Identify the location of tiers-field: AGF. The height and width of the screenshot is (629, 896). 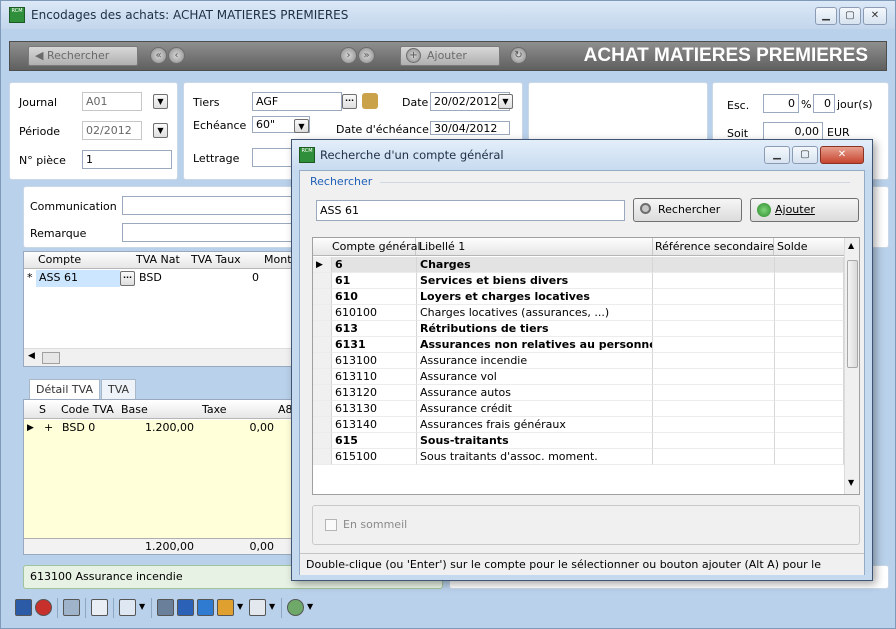
(297, 101).